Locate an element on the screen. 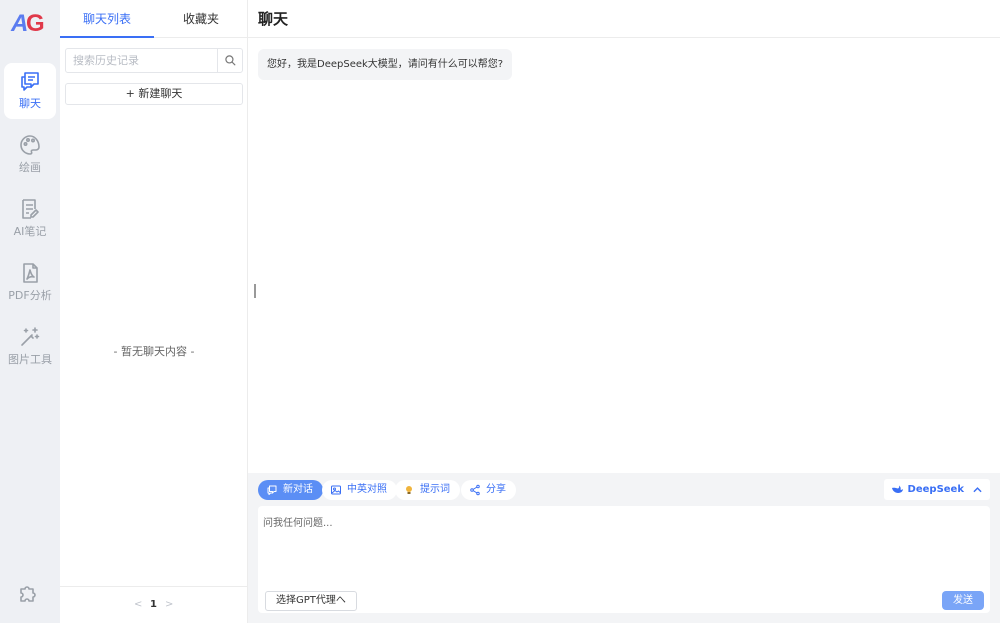 Image resolution: width=1000 pixels, height=623 pixels. history-search is located at coordinates (154, 60).